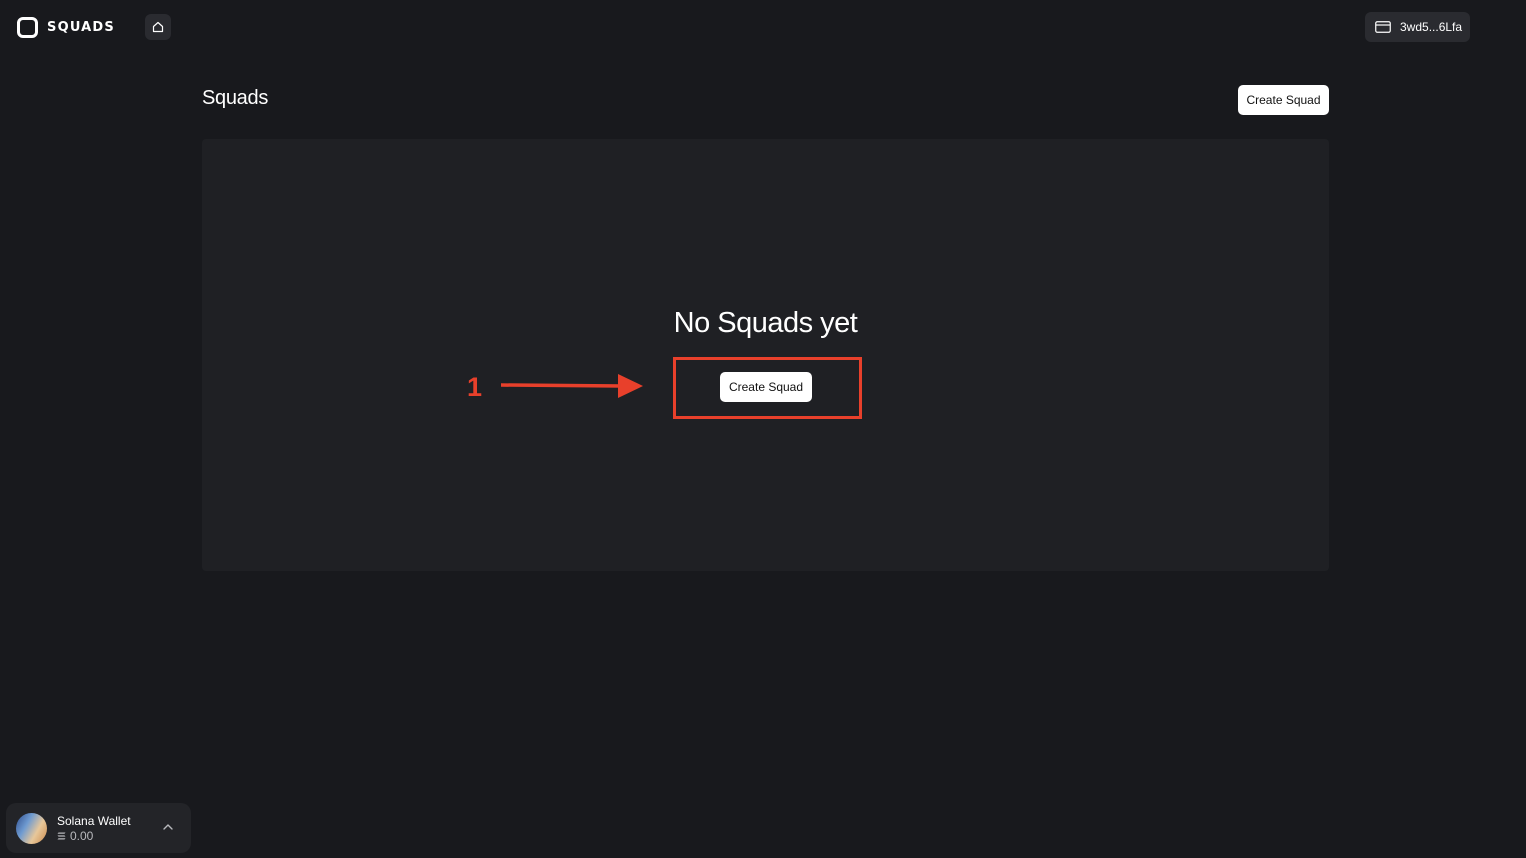 This screenshot has height=858, width=1526. I want to click on wallet-card: Solana Wallet 0.00, so click(98, 828).